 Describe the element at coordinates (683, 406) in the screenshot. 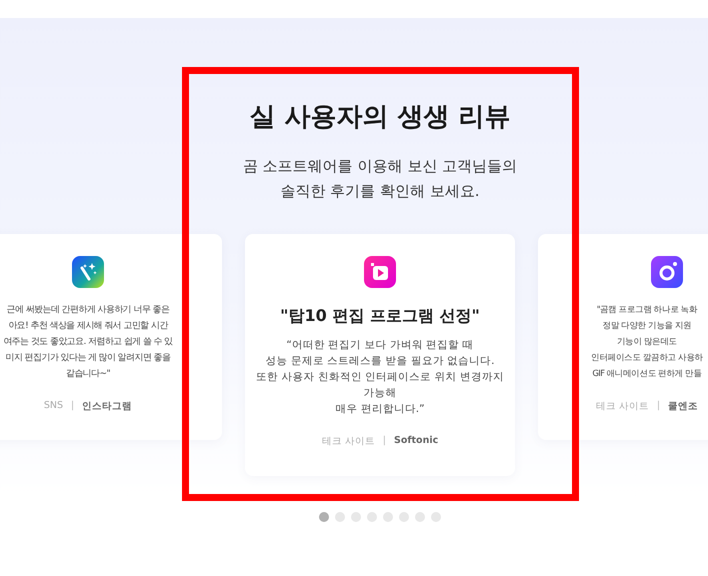

I see `source-name: 쿨엔조` at that location.